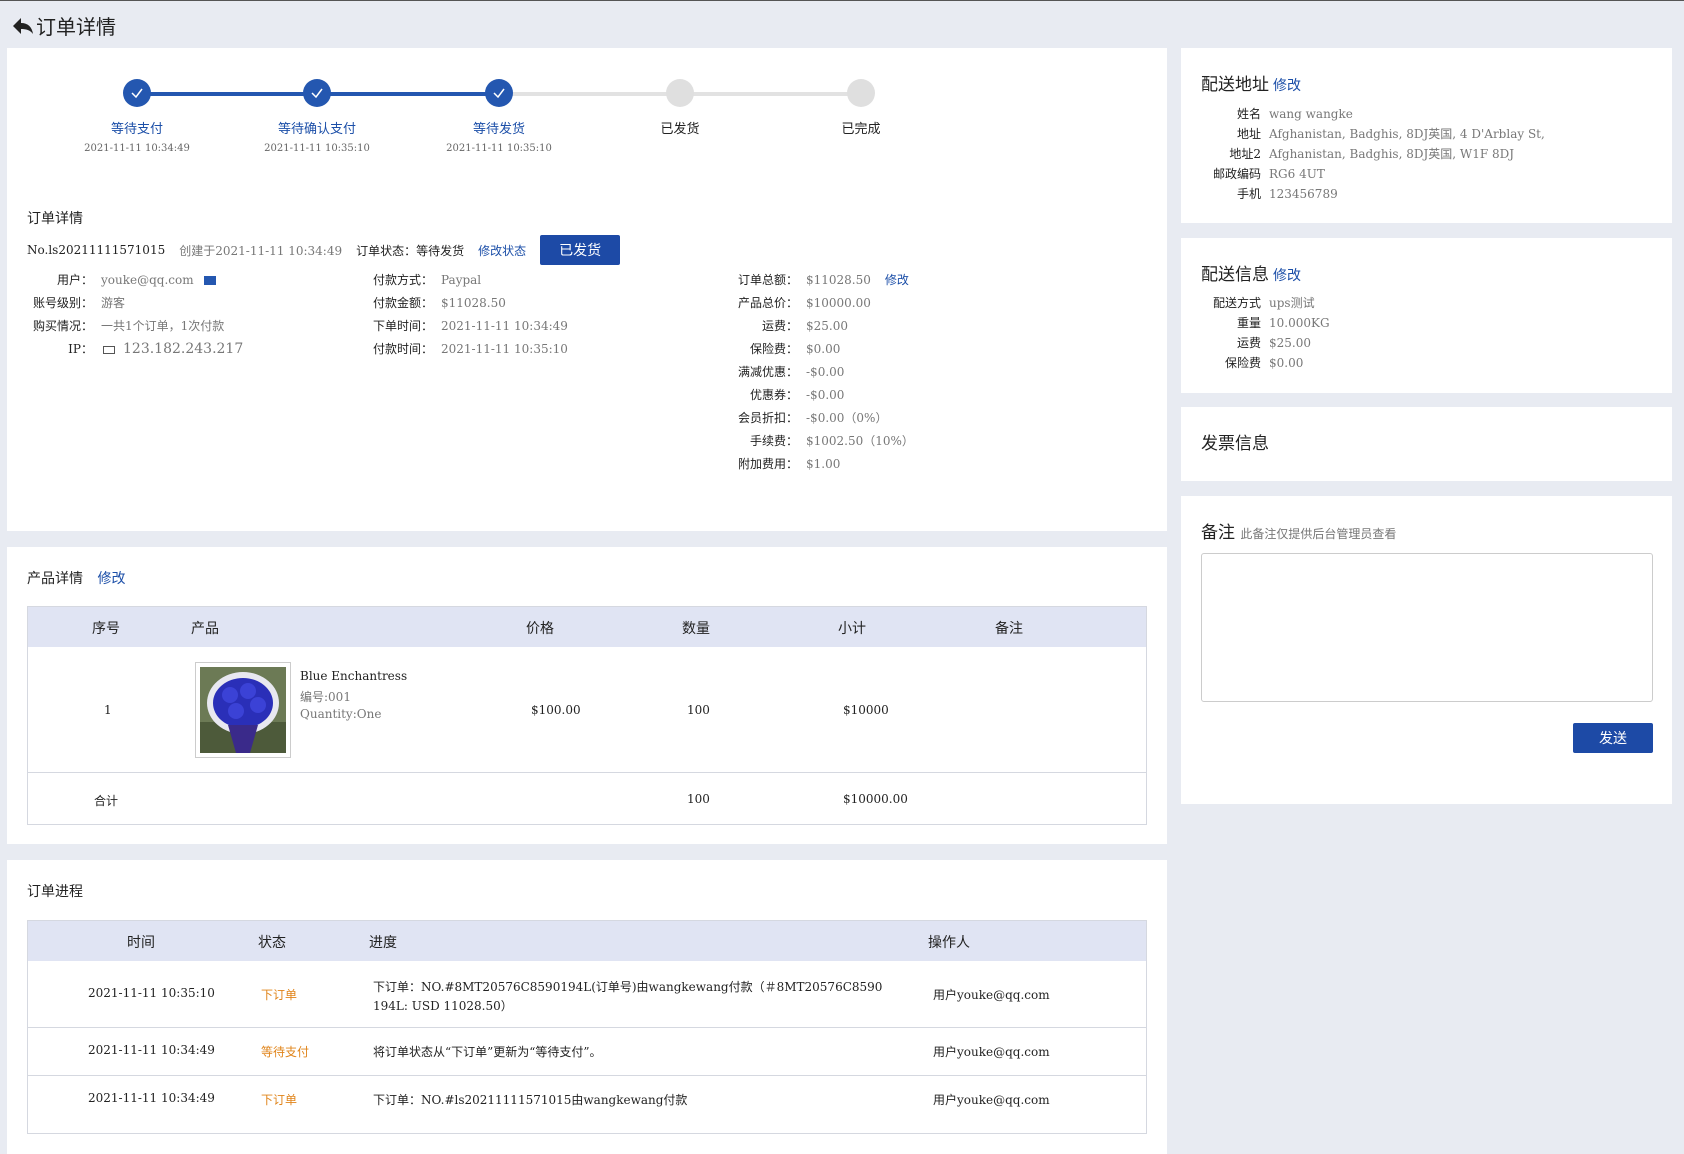 This screenshot has width=1684, height=1154. I want to click on order-field: 用户： youke@qq.com, so click(121, 279).